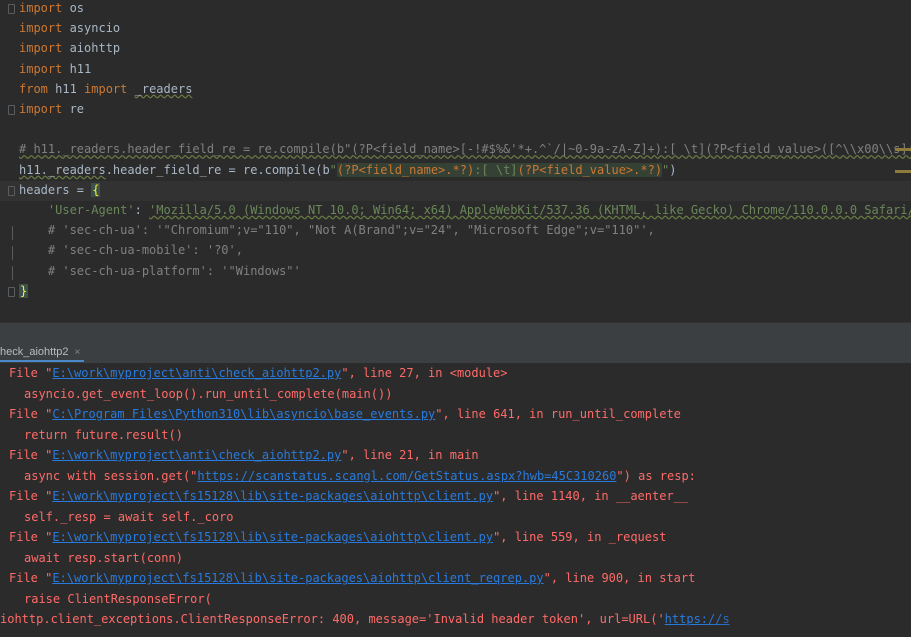 Image resolution: width=911 pixels, height=637 pixels. Describe the element at coordinates (91, 48) in the screenshot. I see `code-token: aiohttp` at that location.